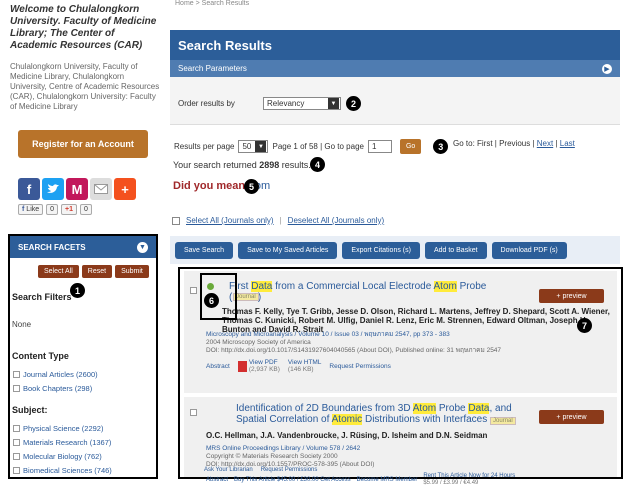 The width and height of the screenshot is (628, 487). What do you see at coordinates (58, 271) in the screenshot?
I see `select-all-button: Select All` at bounding box center [58, 271].